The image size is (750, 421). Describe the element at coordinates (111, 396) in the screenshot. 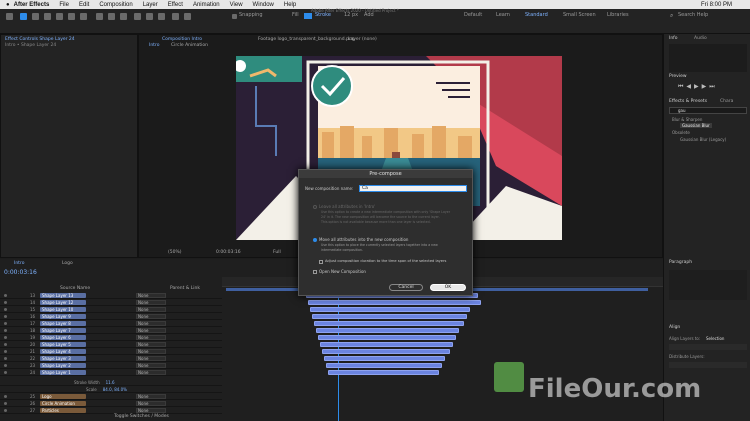

I see `layer-row: 25 Logo None` at that location.